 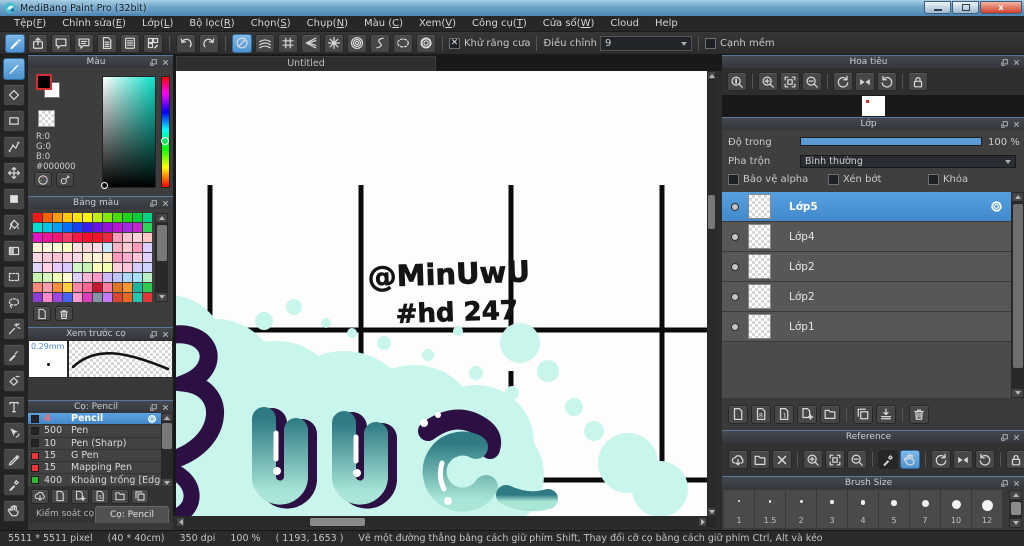 I want to click on maximize-button, so click(x=965, y=7).